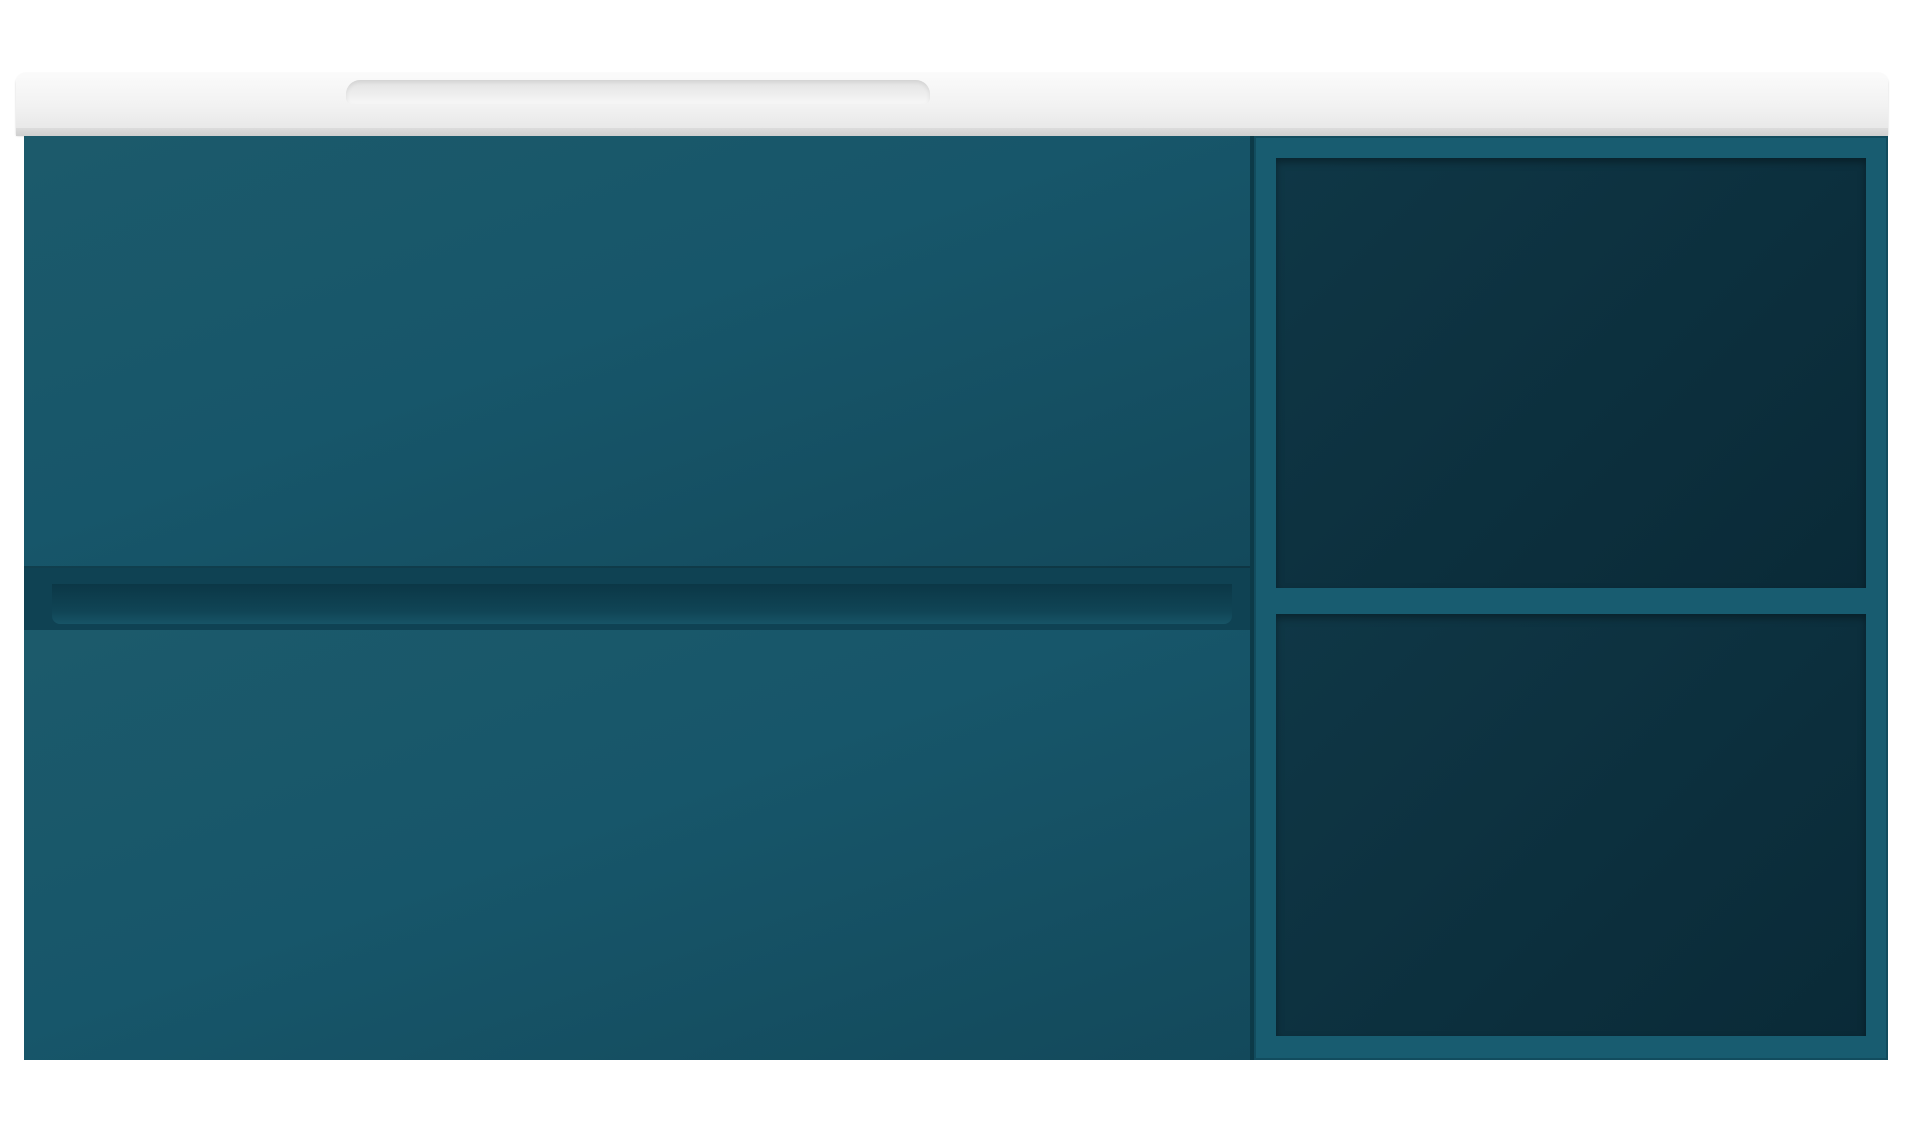 The width and height of the screenshot is (1920, 1132). What do you see at coordinates (952, 103) in the screenshot?
I see `countertop` at bounding box center [952, 103].